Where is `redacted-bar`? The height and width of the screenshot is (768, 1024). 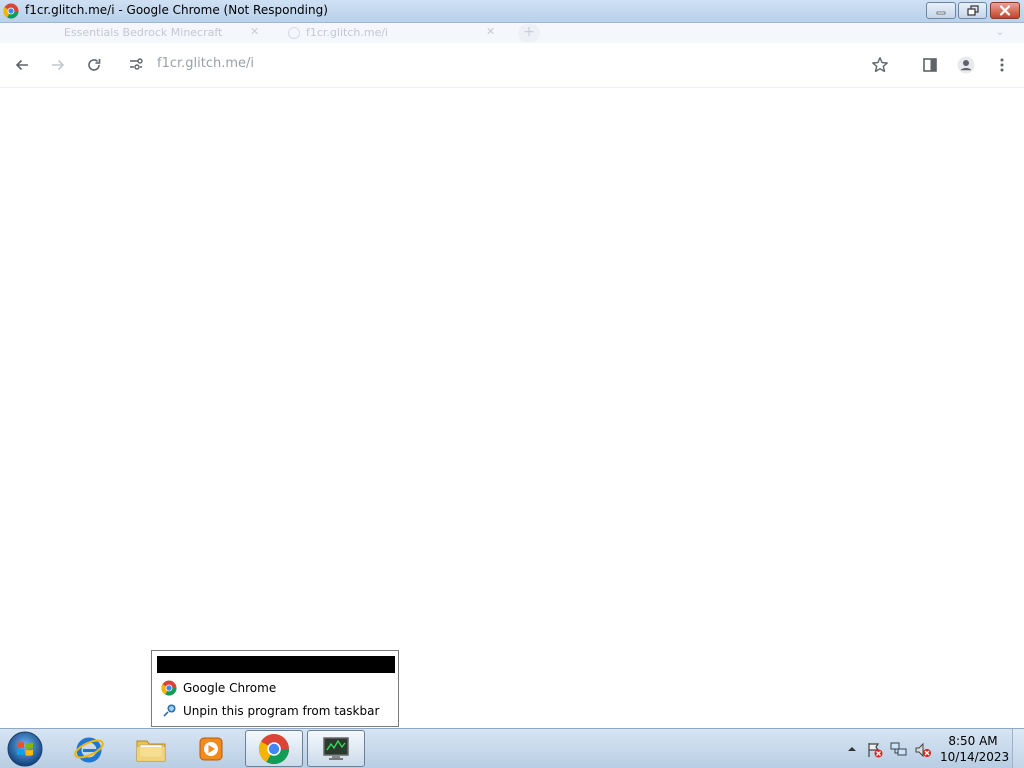 redacted-bar is located at coordinates (276, 664).